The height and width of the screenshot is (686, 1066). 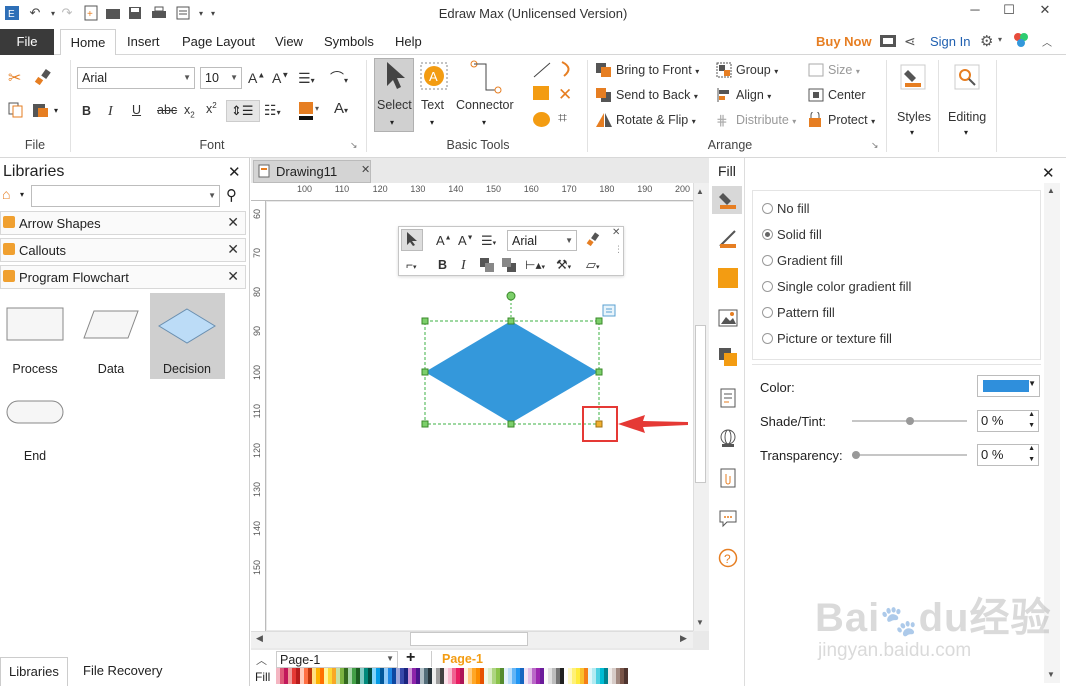 What do you see at coordinates (914, 117) in the screenshot?
I see `styles-label: Styles` at bounding box center [914, 117].